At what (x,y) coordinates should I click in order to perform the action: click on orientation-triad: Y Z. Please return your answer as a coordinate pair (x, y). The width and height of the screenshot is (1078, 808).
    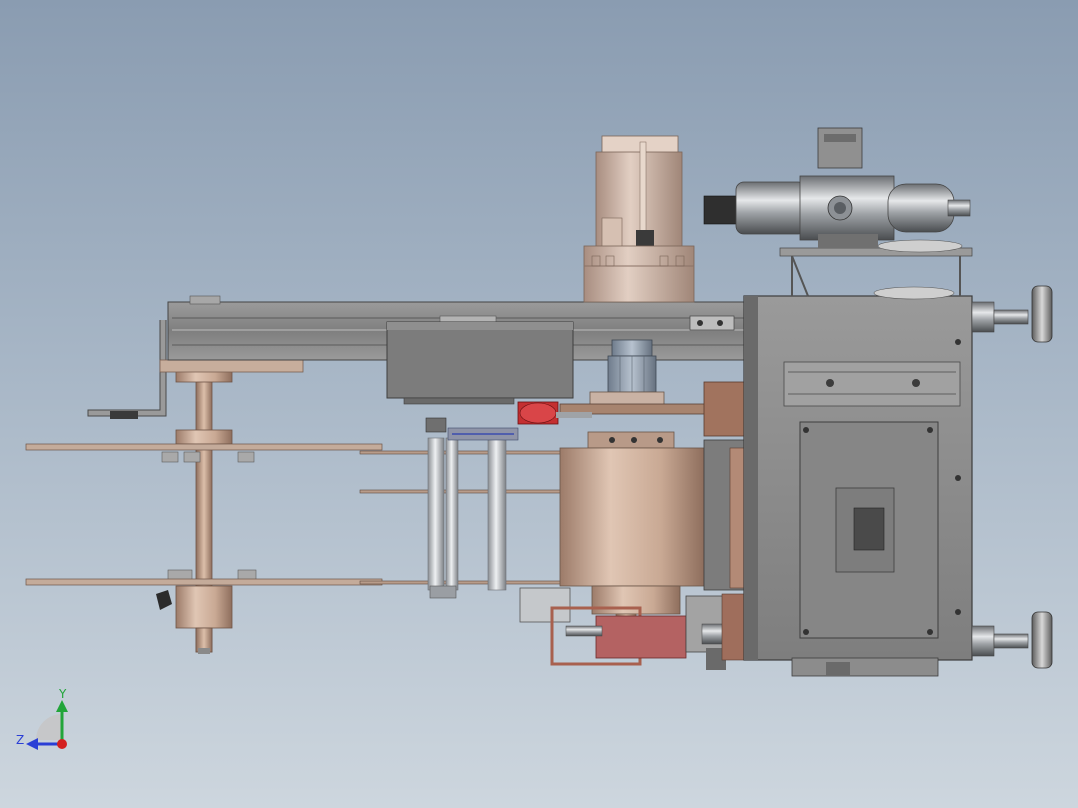
    Looking at the image, I should click on (42, 718).